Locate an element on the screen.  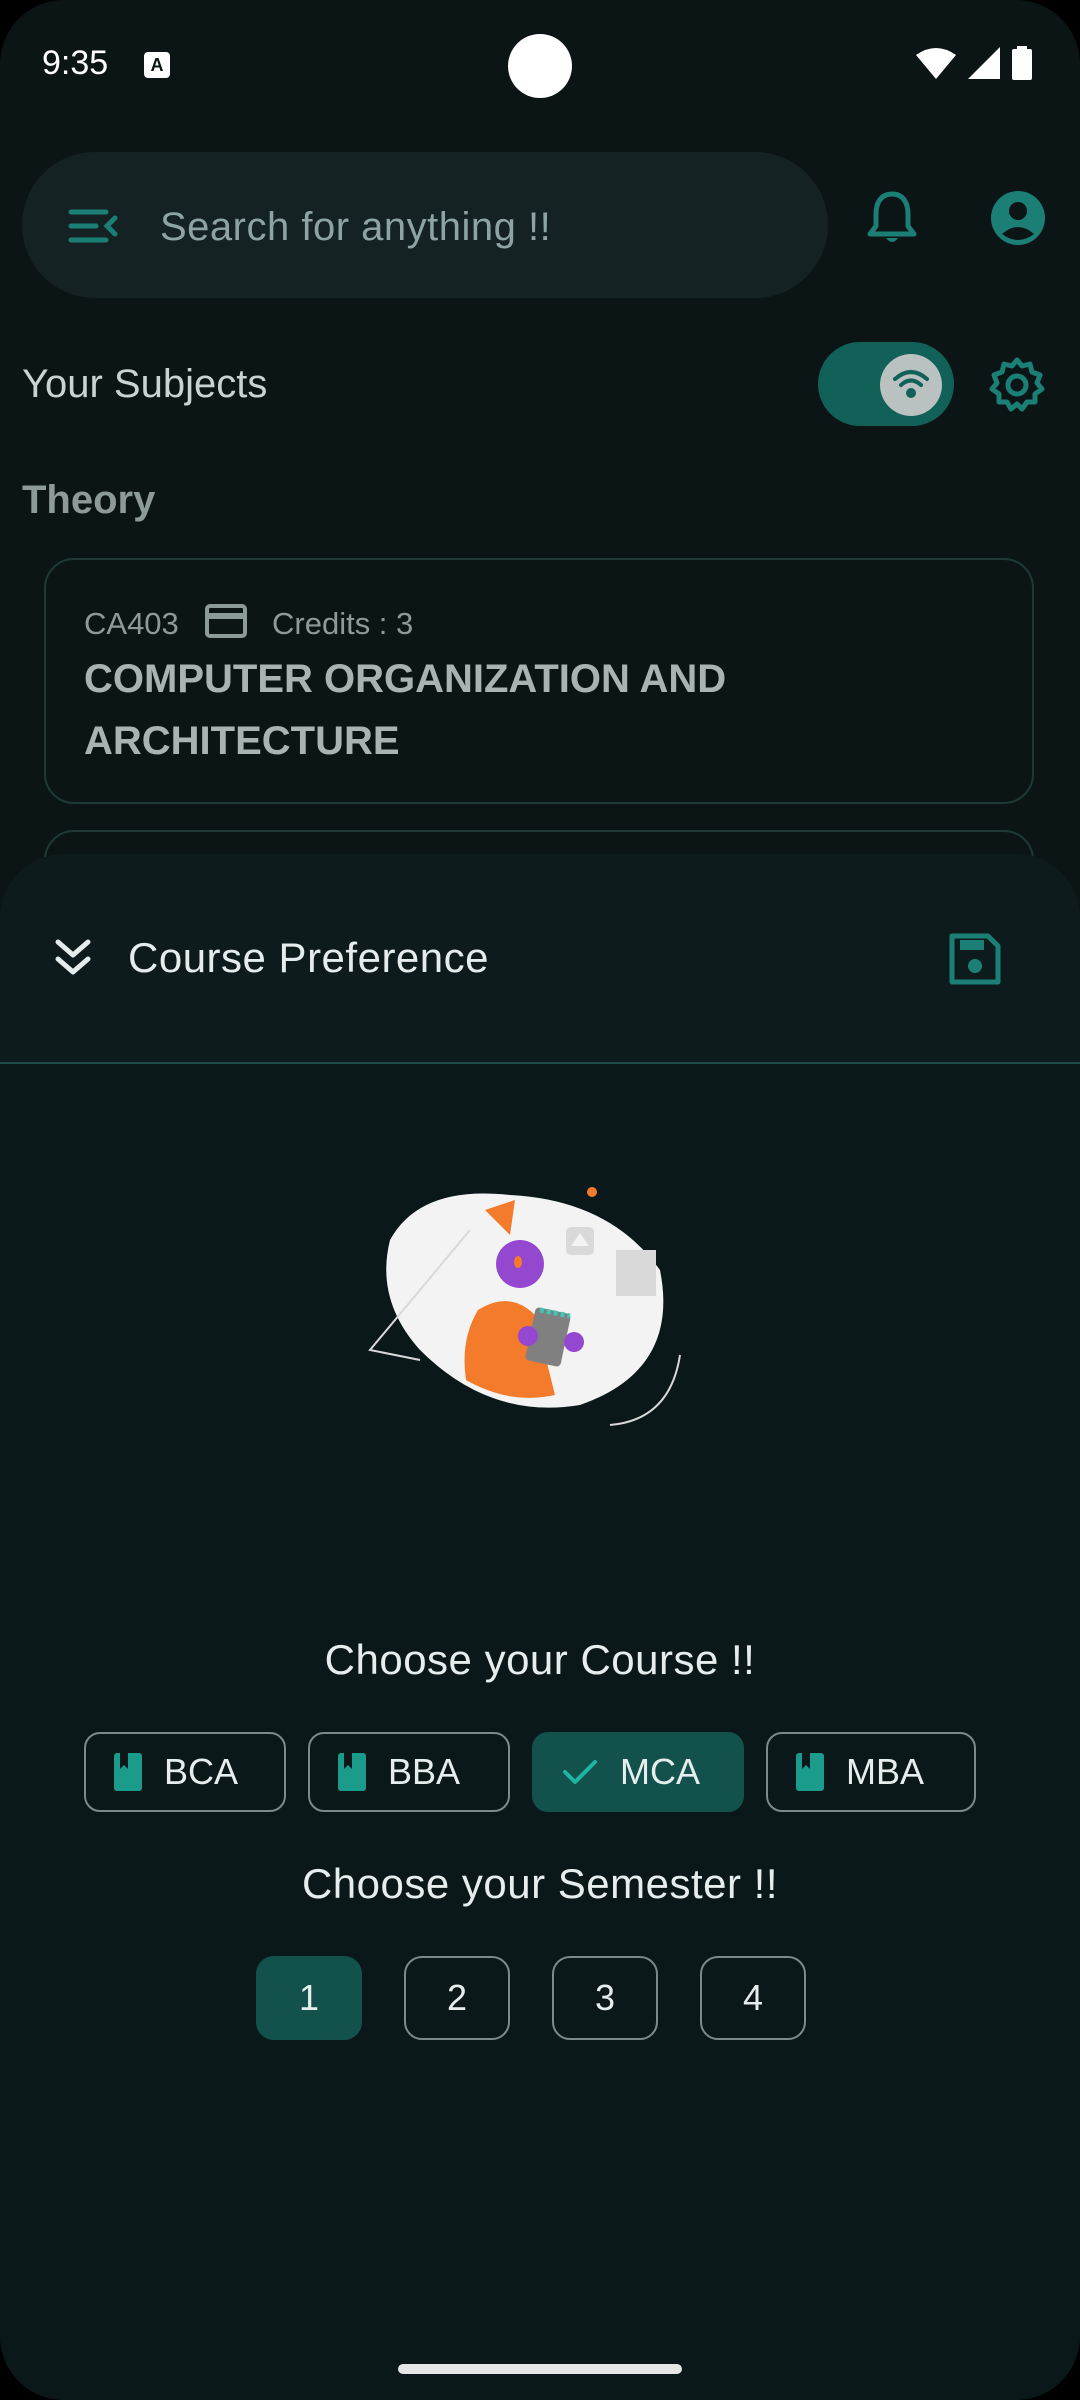
sheet-title: Course Preference is located at coordinates (309, 957).